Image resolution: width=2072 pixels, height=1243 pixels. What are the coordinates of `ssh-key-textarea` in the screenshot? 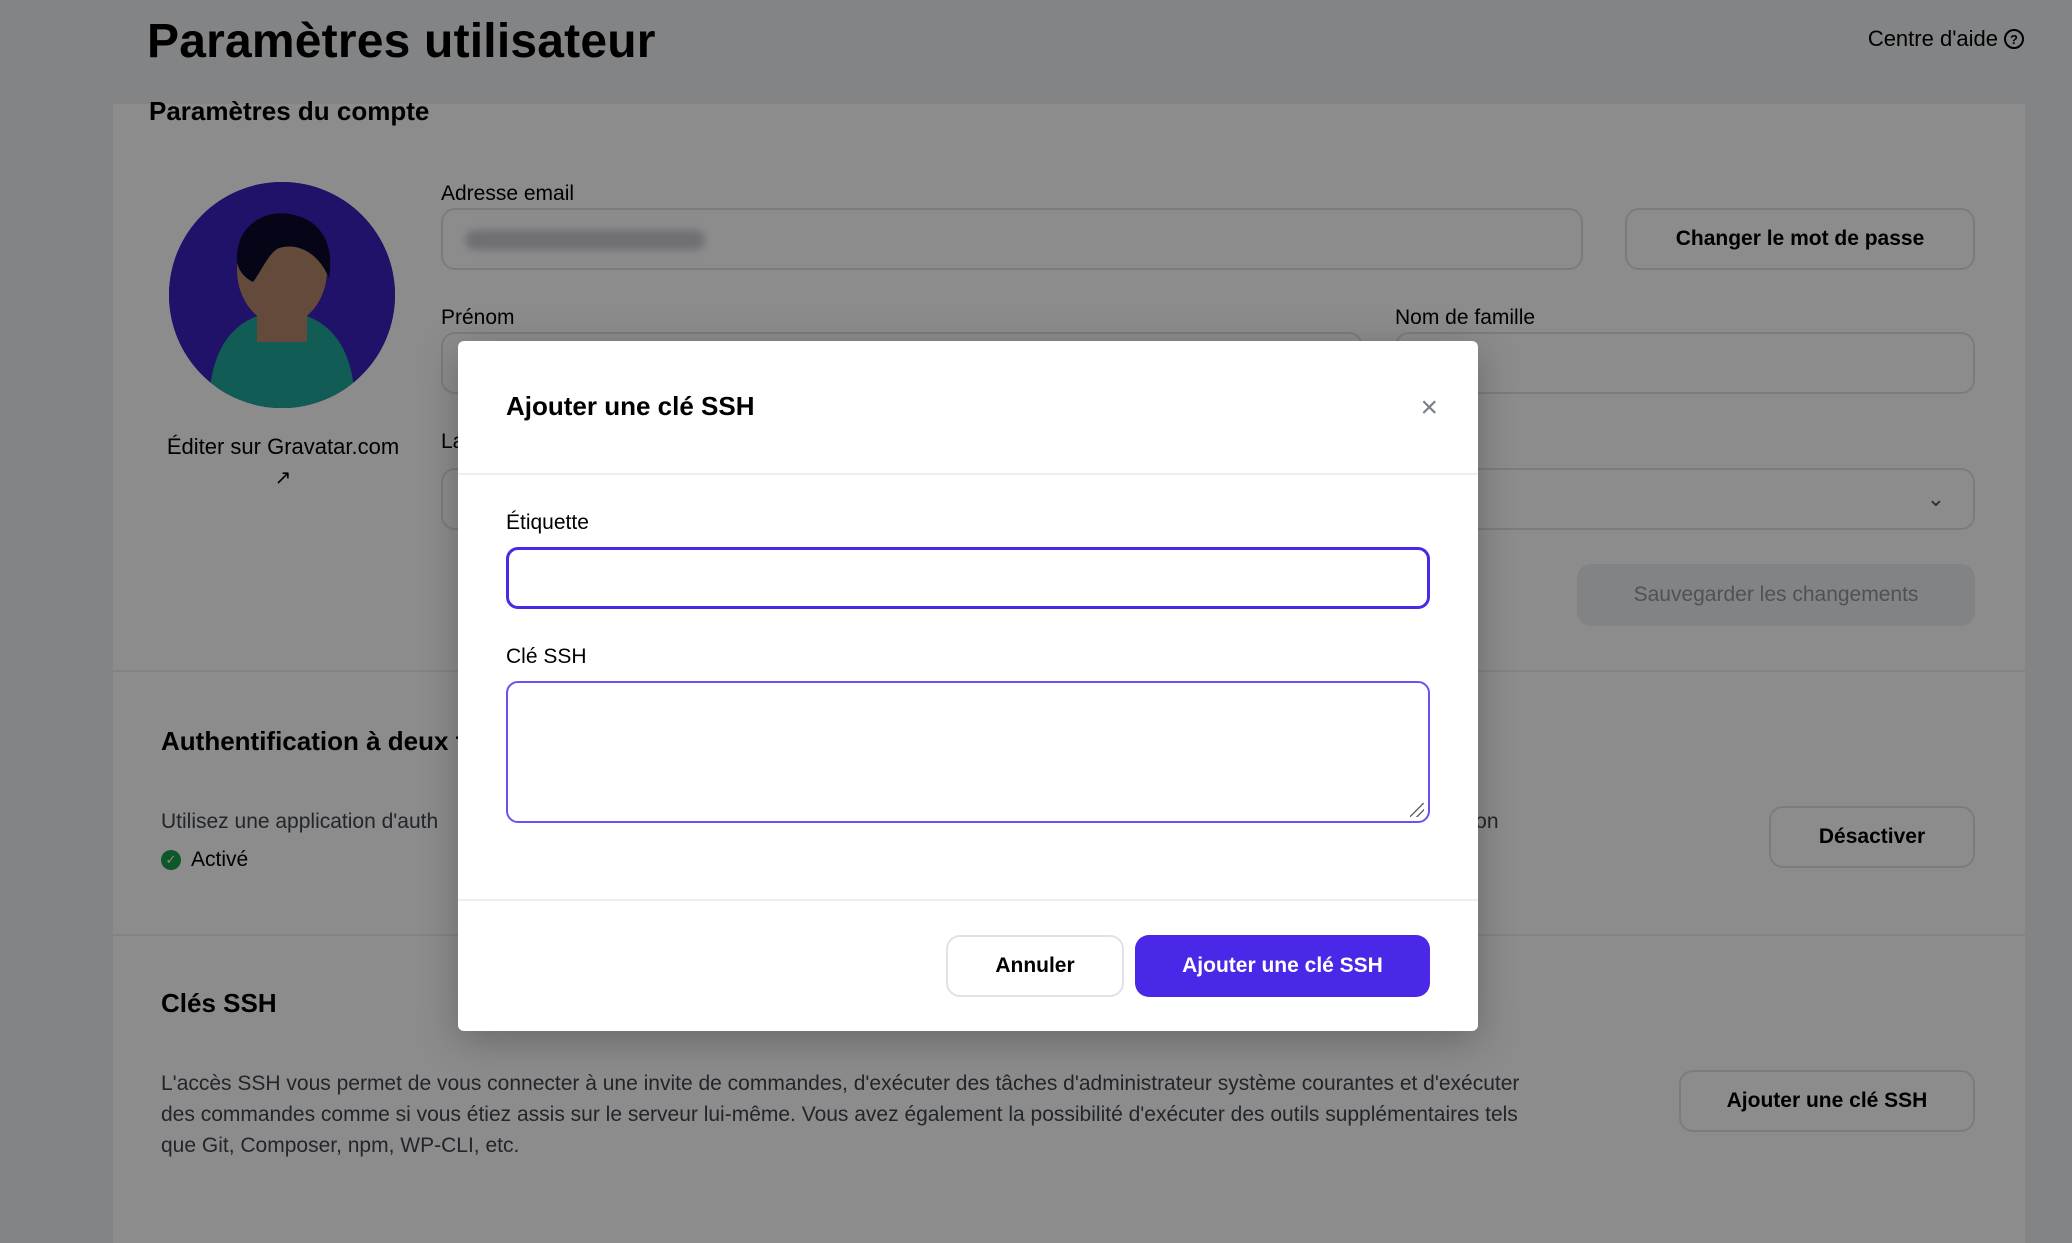 It's located at (968, 752).